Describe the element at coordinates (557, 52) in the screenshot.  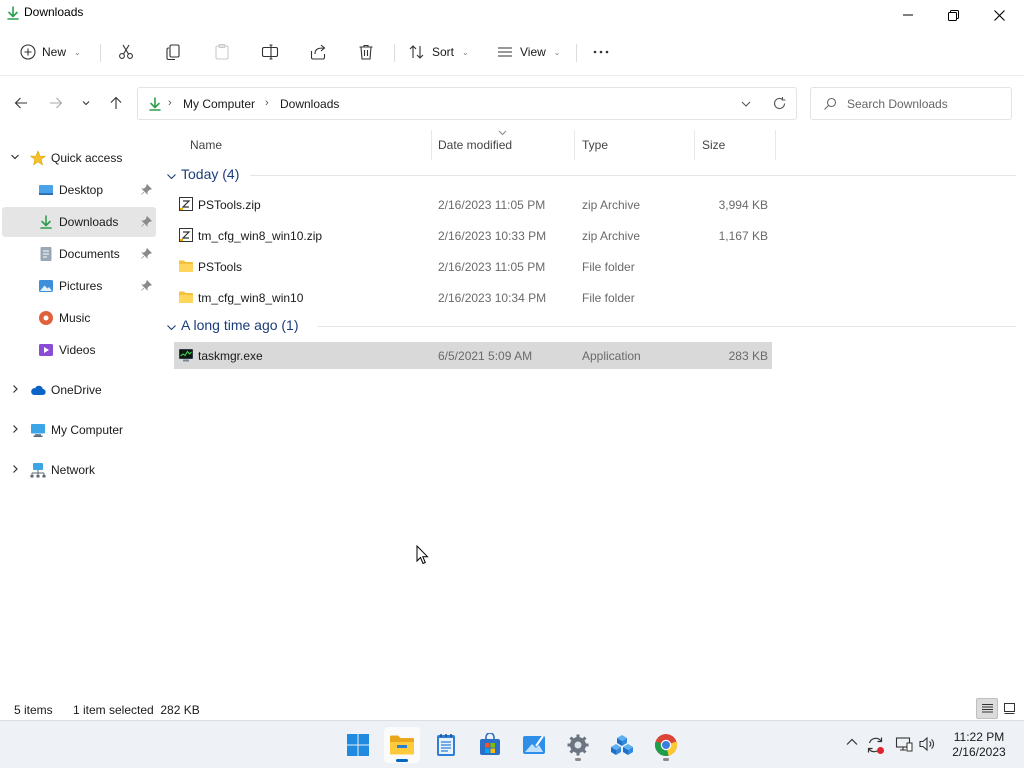
I see `chevron-down-icon: ⌄` at that location.